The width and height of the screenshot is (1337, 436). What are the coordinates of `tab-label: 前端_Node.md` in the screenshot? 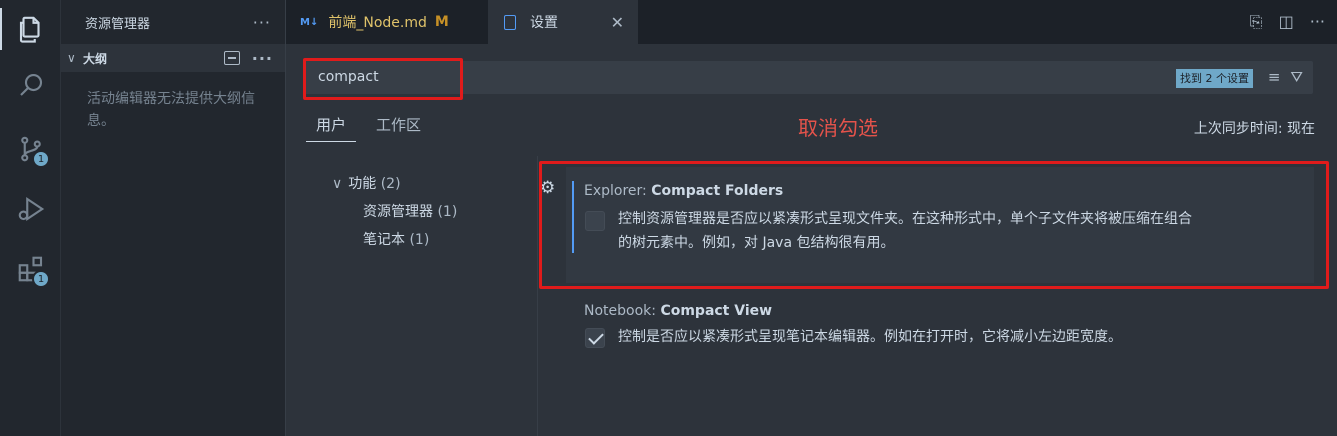 It's located at (377, 23).